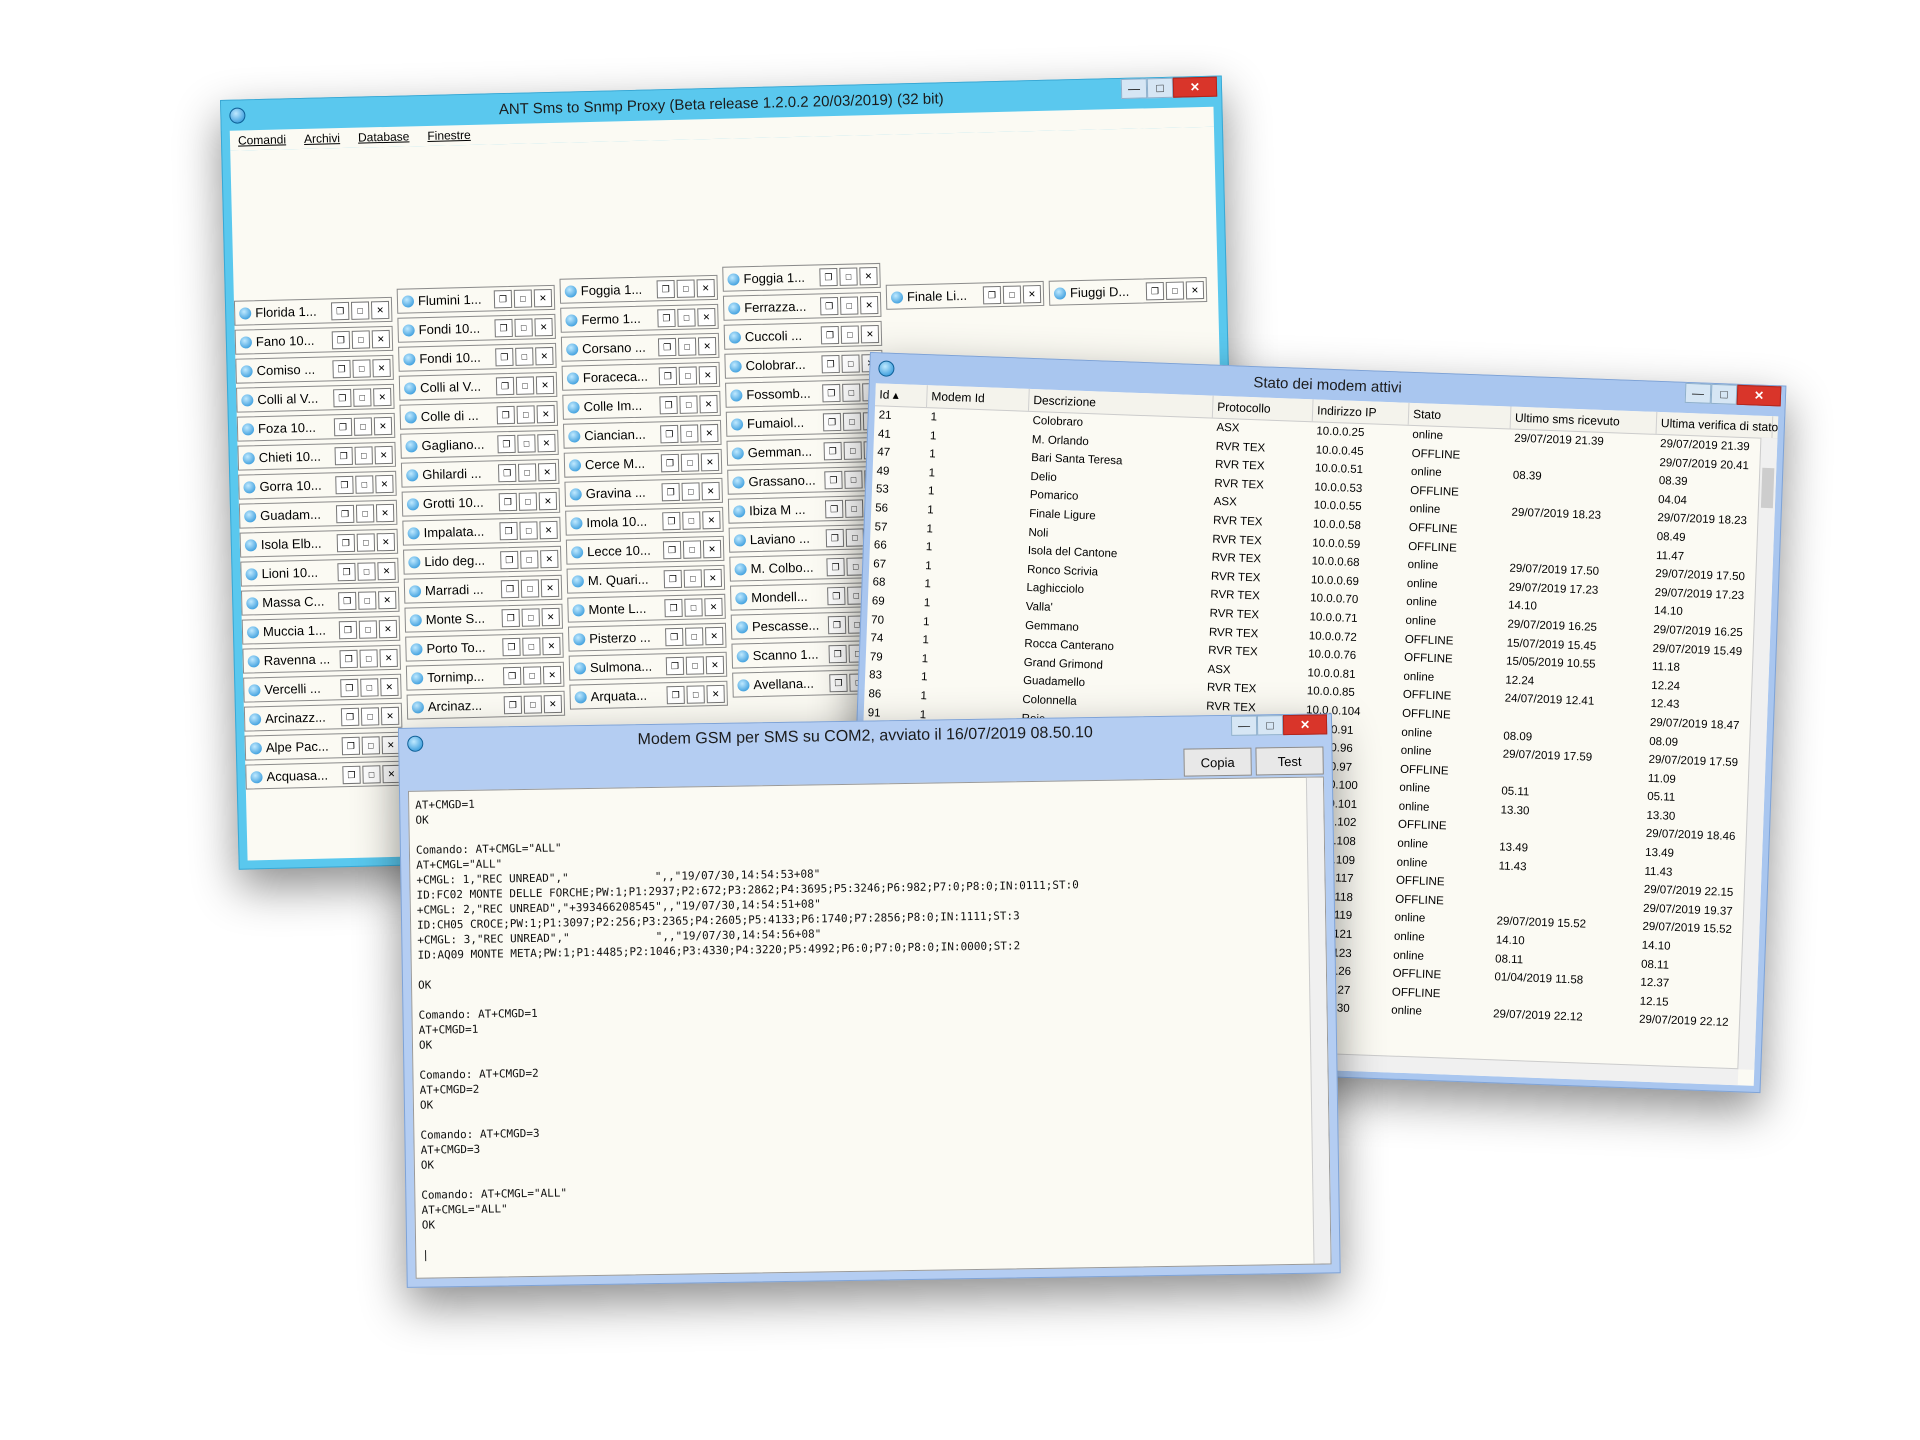  I want to click on minimized-window: Gorra 10... ❐ □ ✕, so click(317, 485).